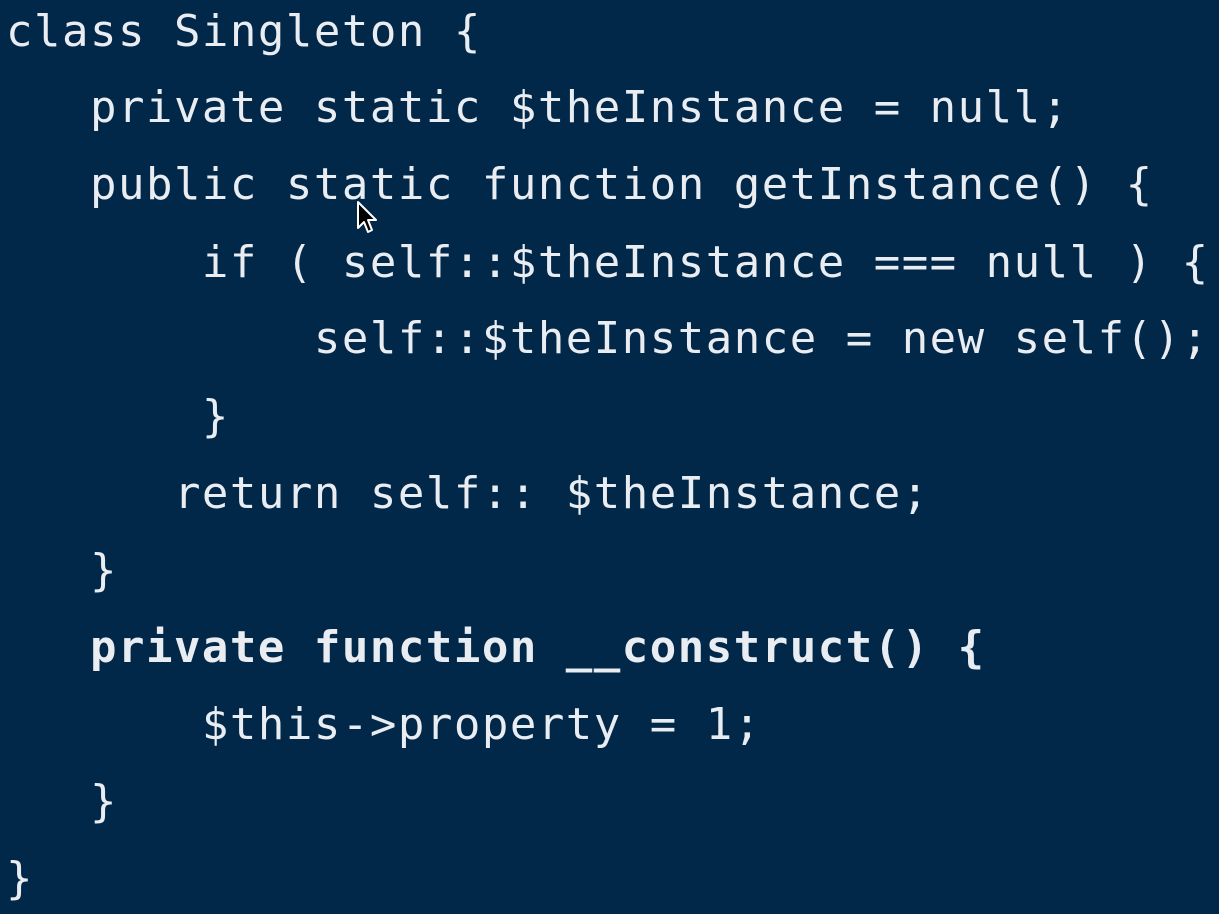 The height and width of the screenshot is (914, 1219). Describe the element at coordinates (20, 878) in the screenshot. I see `code-line-12: }` at that location.